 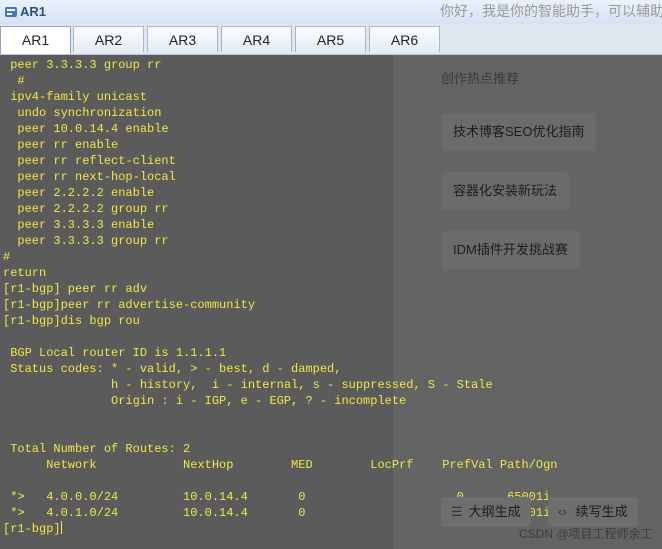 I want to click on title-bar: AR1 你好，我是你的智能助手，可以辅助, so click(x=331, y=12).